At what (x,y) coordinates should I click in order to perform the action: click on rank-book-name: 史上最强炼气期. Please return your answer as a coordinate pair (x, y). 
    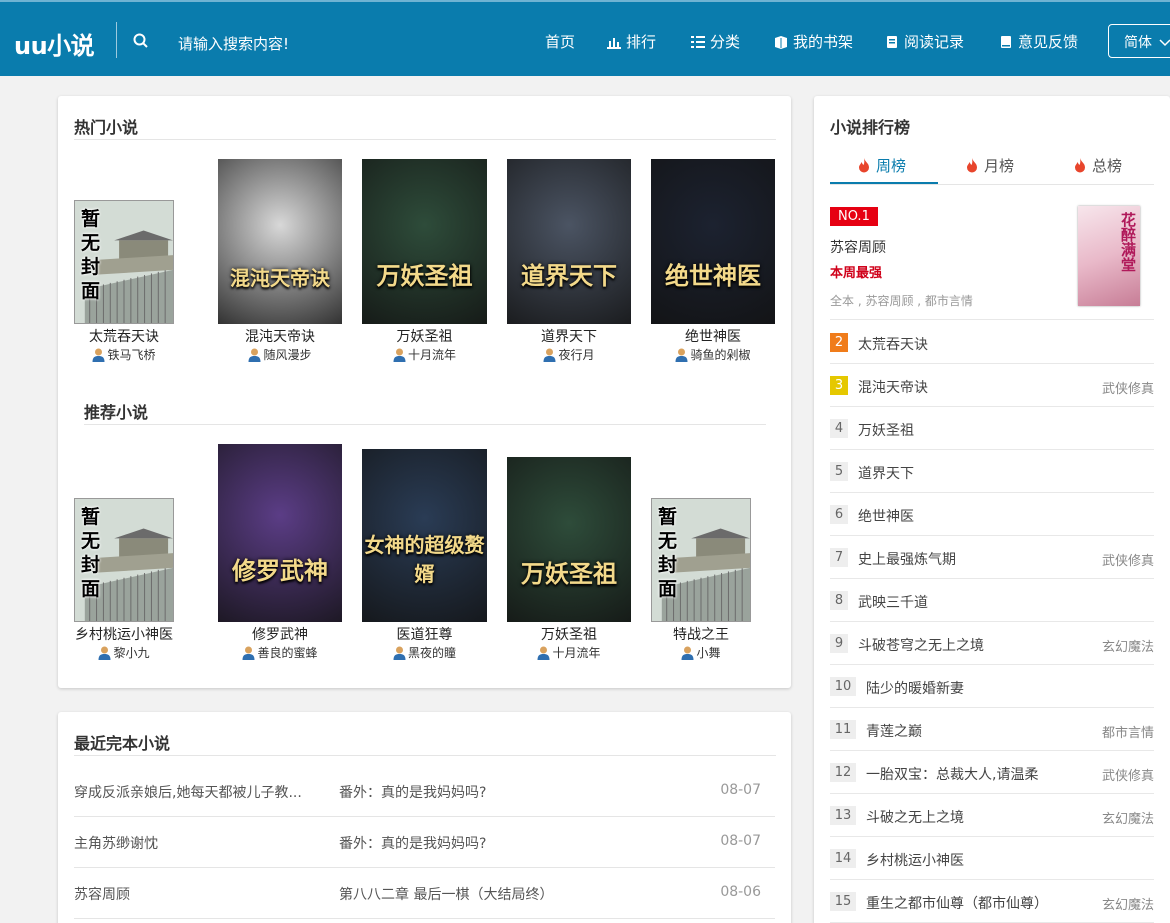
    Looking at the image, I should click on (907, 559).